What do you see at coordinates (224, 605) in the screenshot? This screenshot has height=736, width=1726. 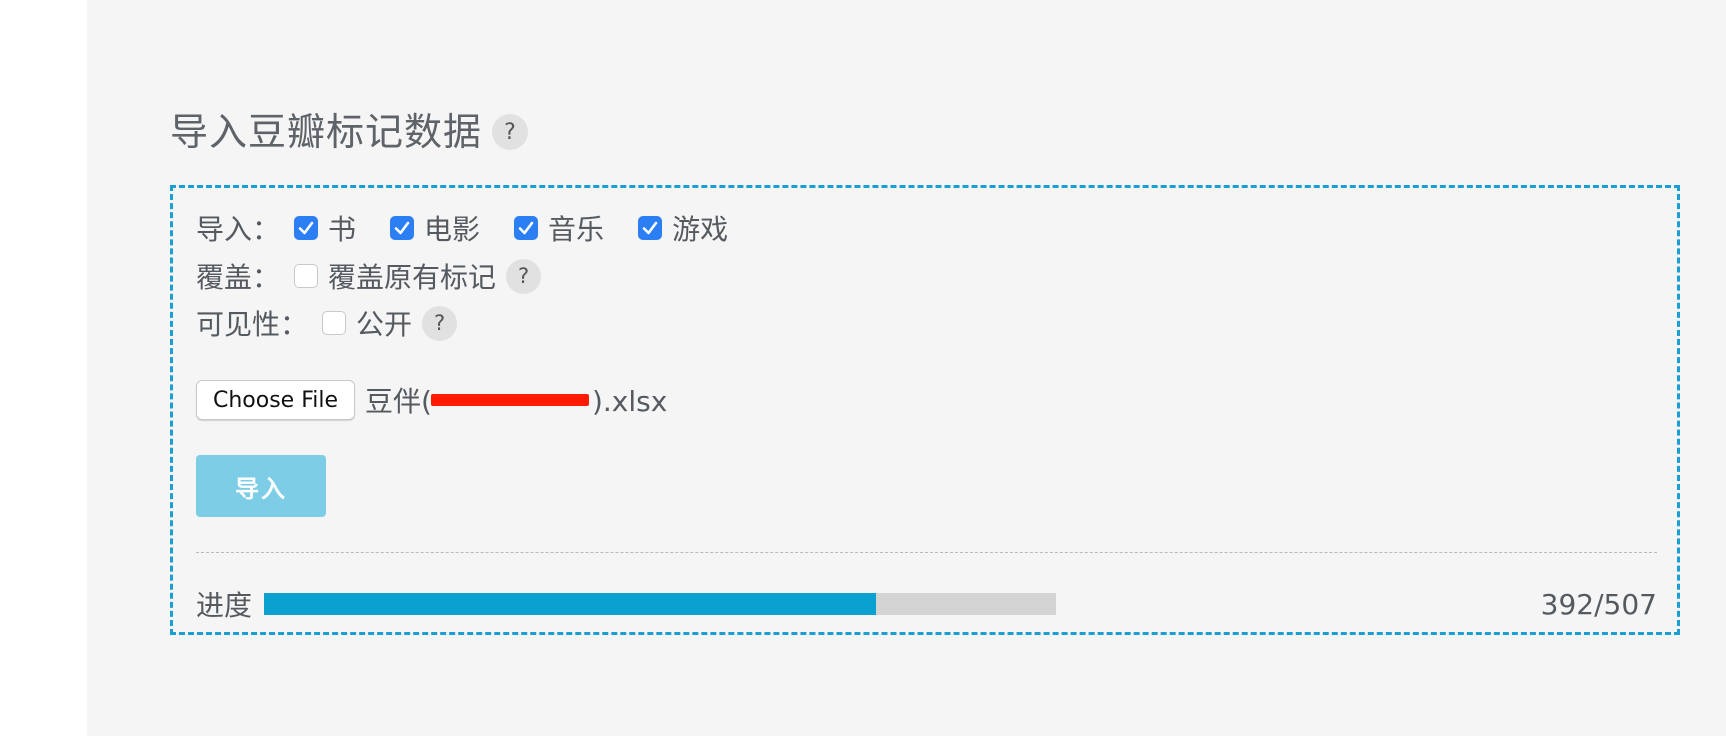 I see `progress-label: 进度` at bounding box center [224, 605].